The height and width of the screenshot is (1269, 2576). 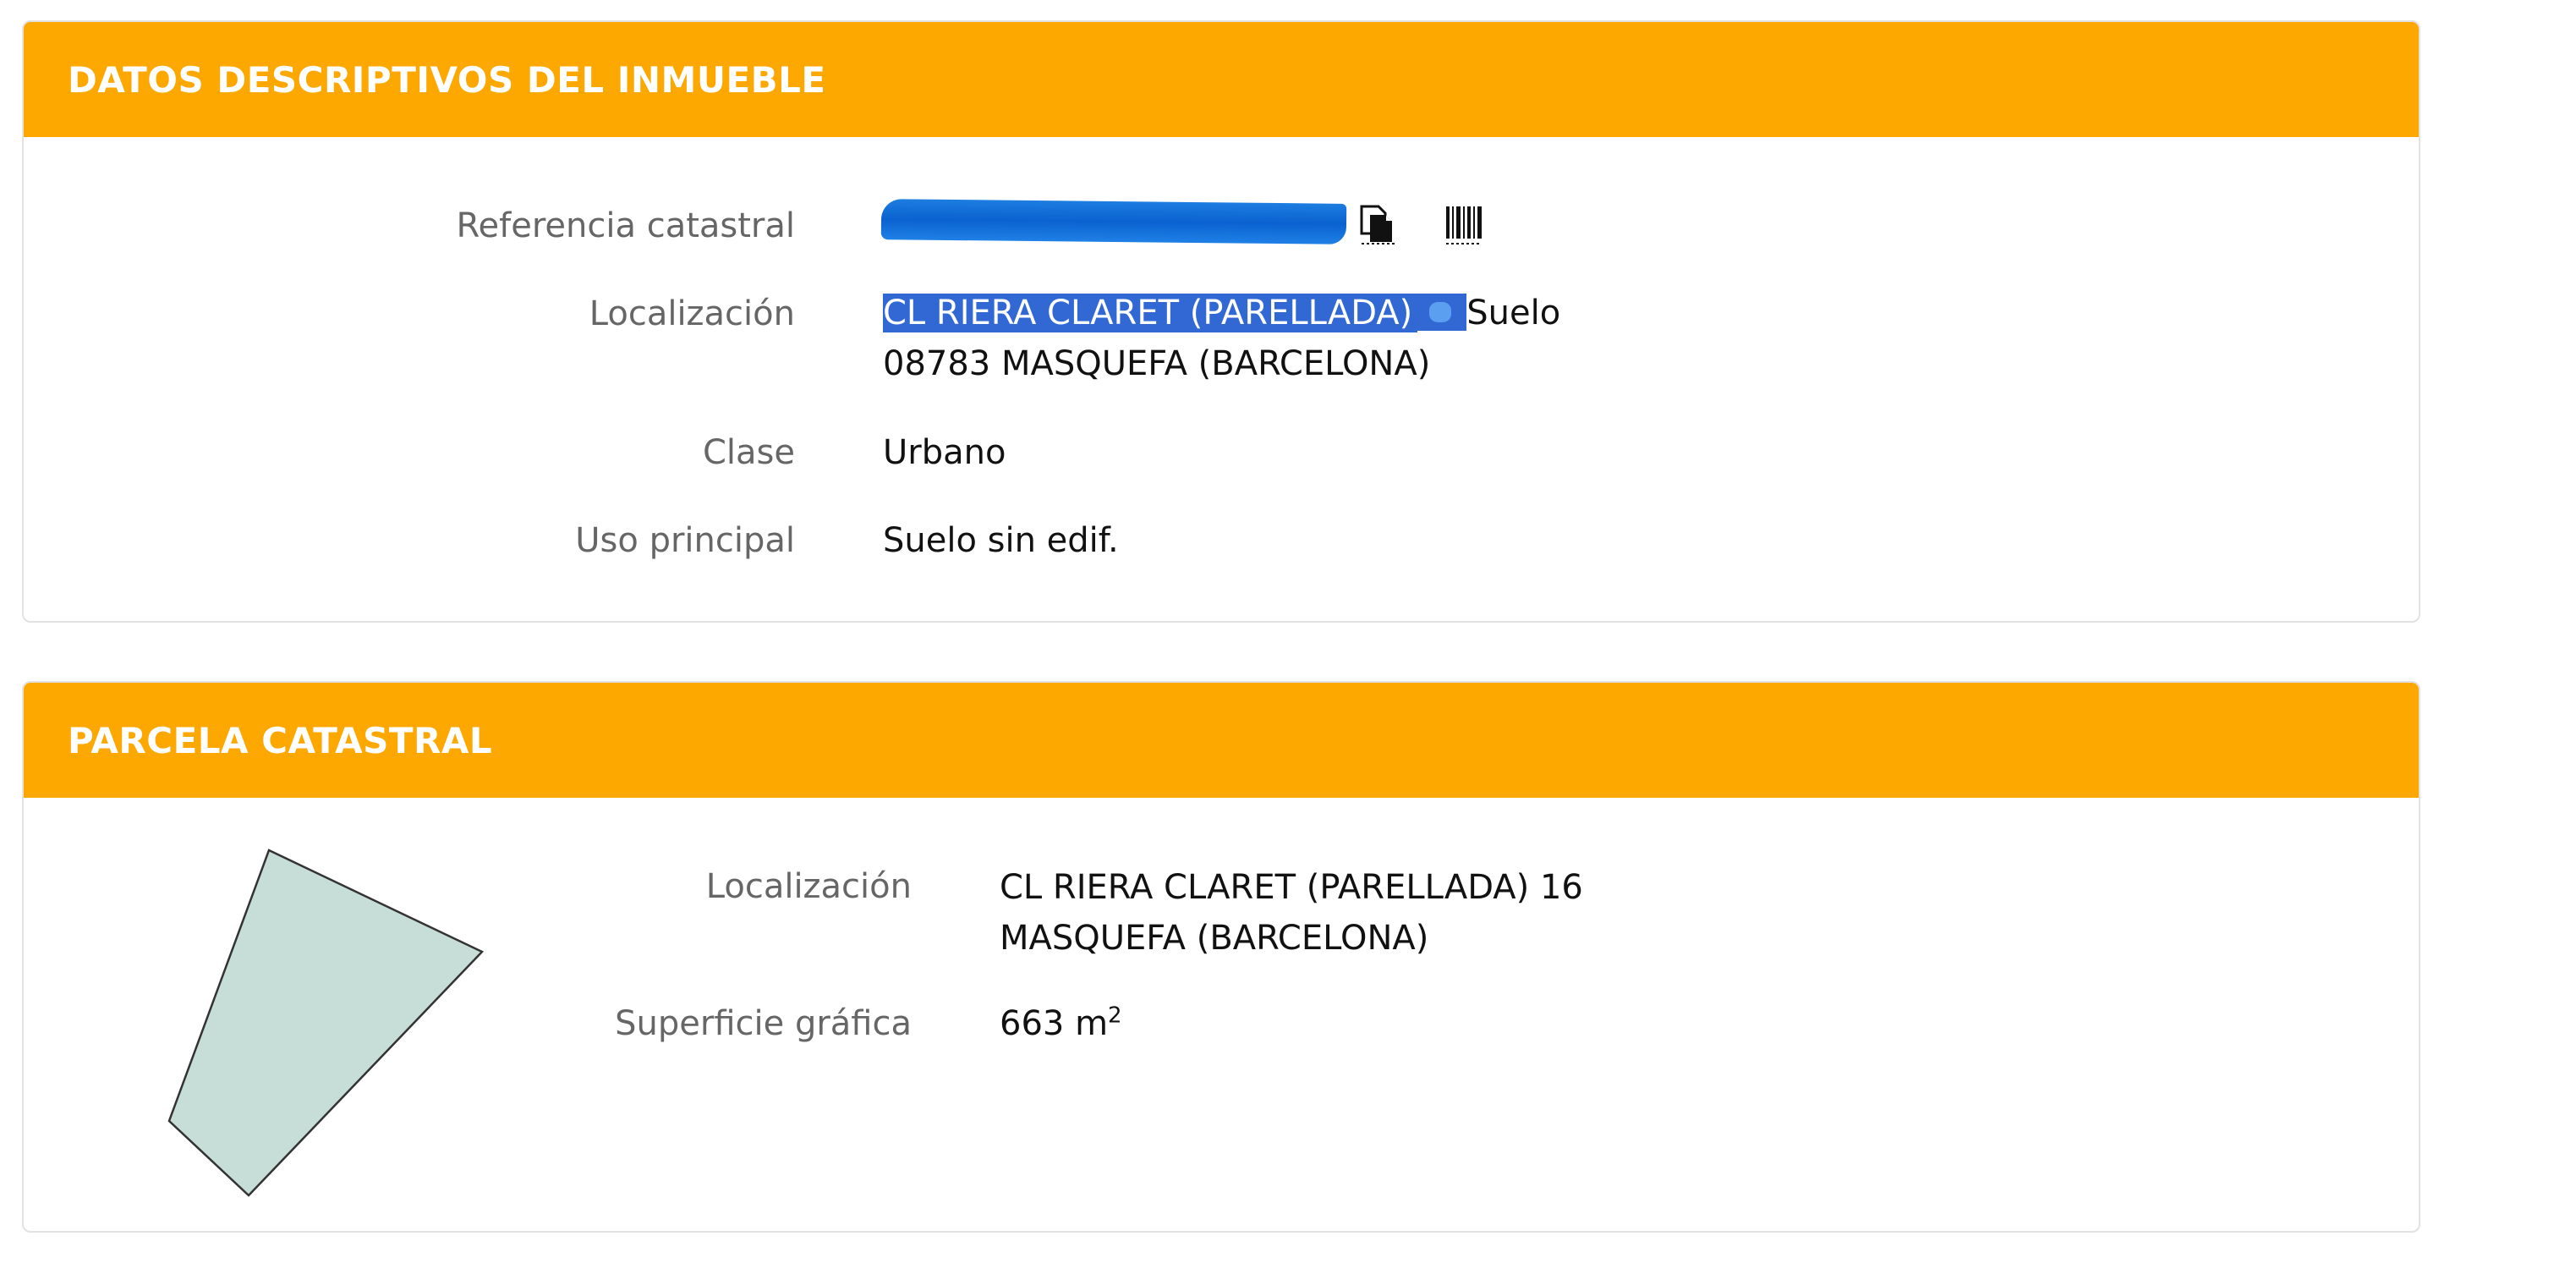 What do you see at coordinates (1157, 363) in the screenshot?
I see `localizacion-line2: 08783 MASQUEFA (BARCELONA)` at bounding box center [1157, 363].